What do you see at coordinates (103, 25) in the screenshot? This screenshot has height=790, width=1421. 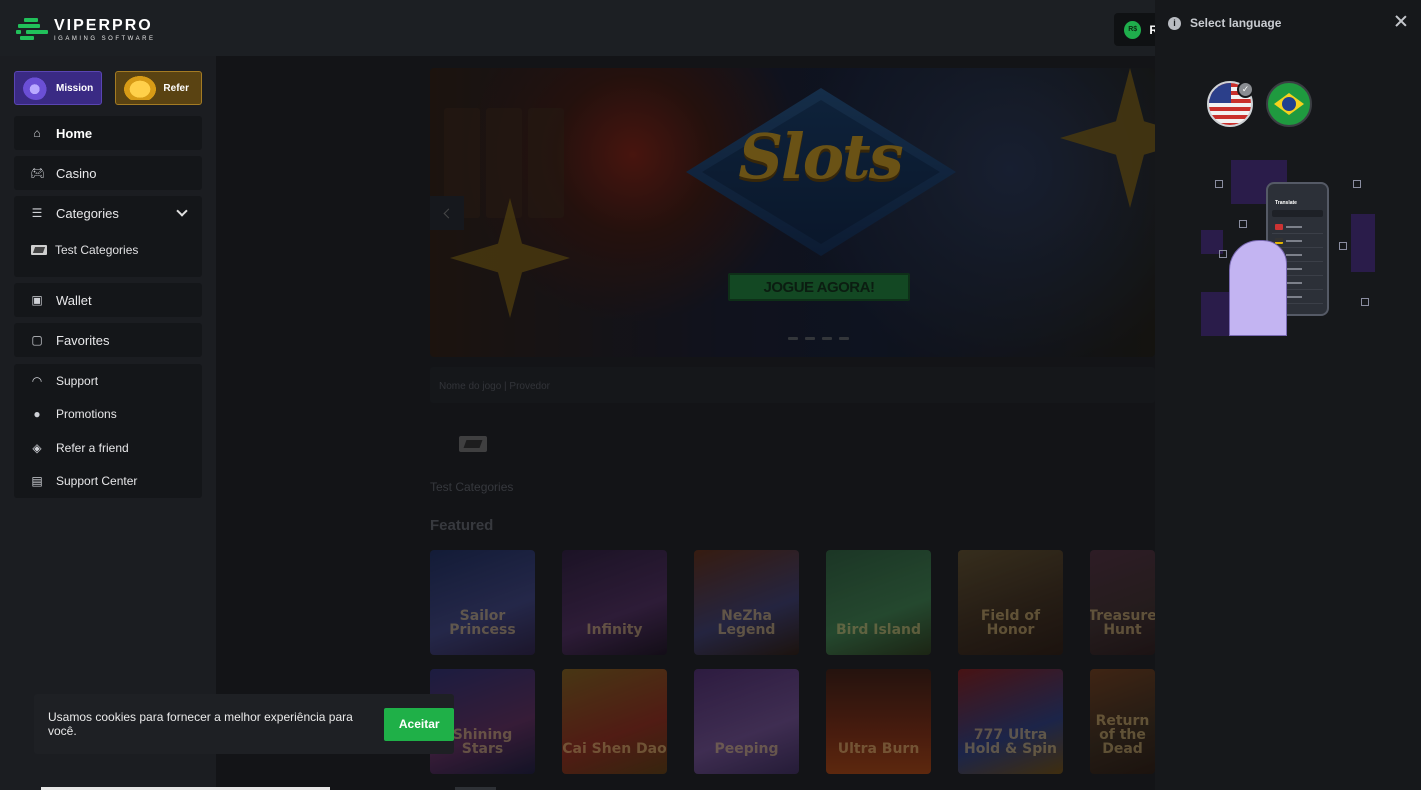 I see `logo-title: VIPERPRO` at bounding box center [103, 25].